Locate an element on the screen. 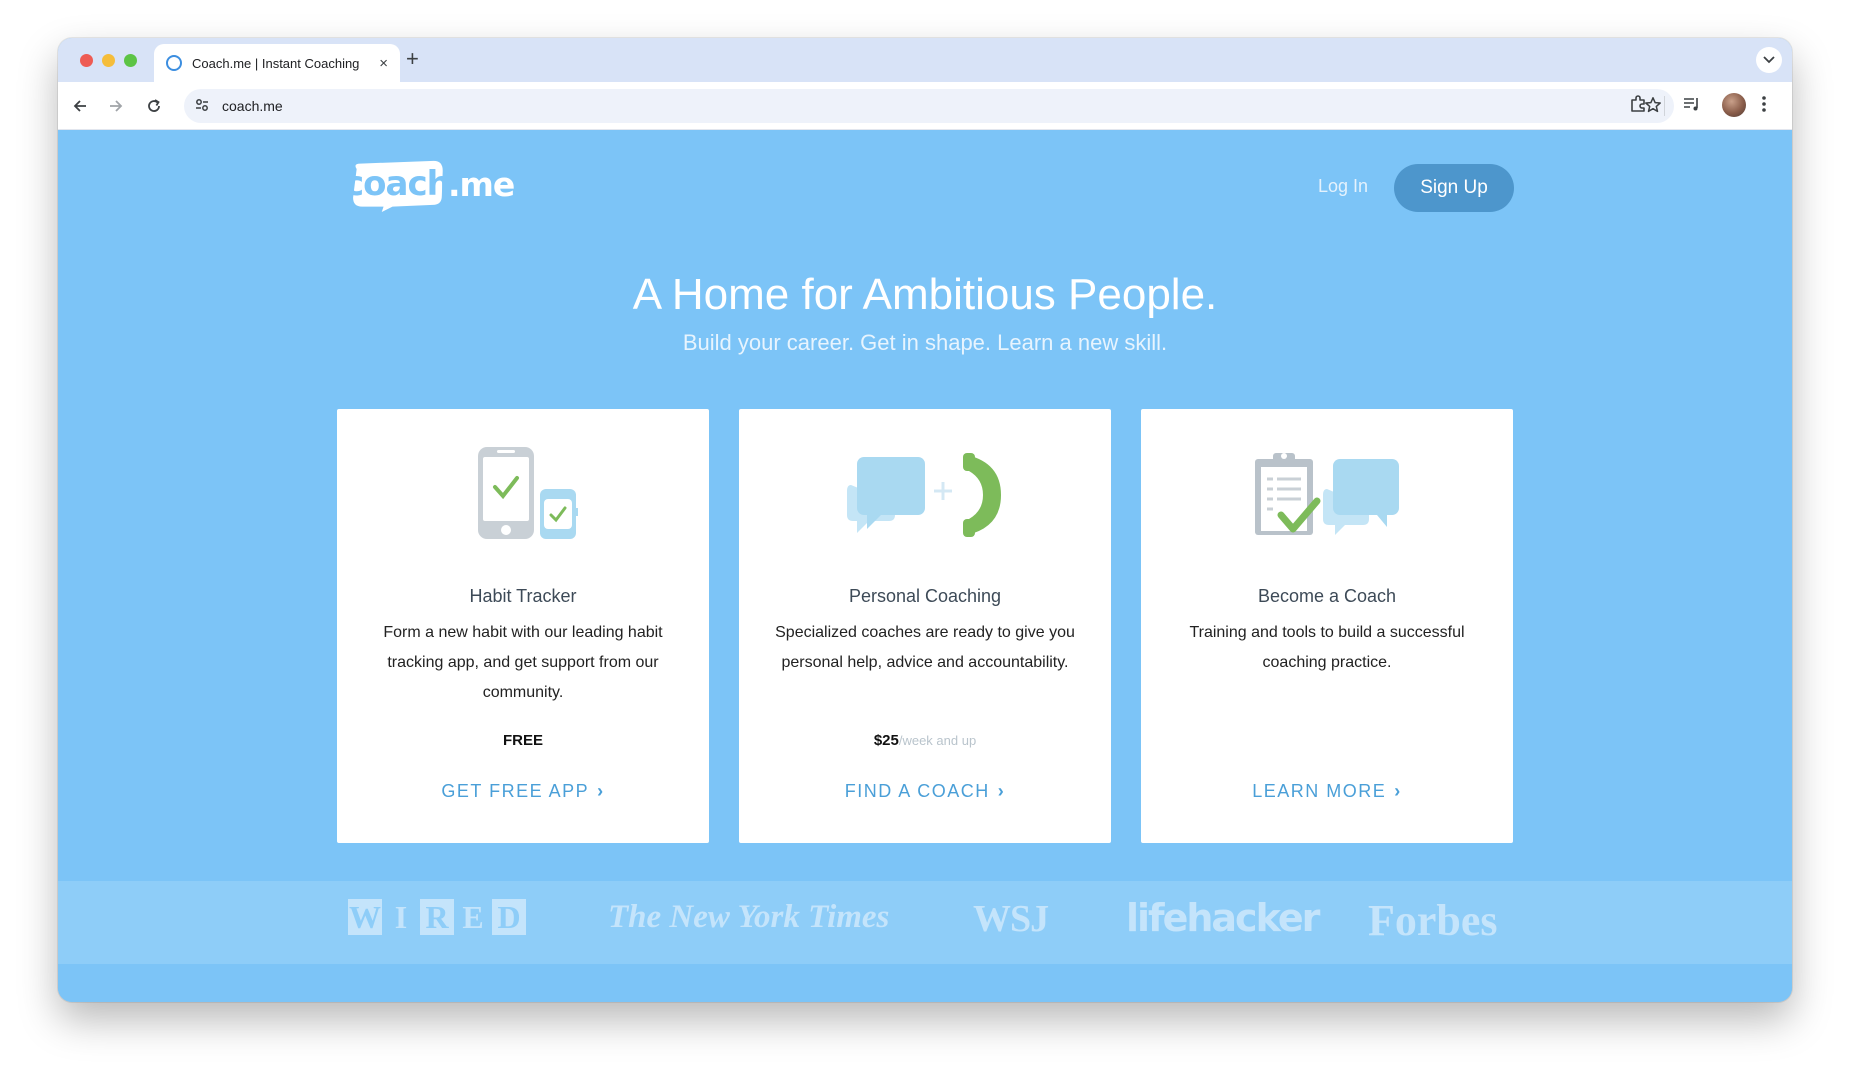 The image size is (1850, 1080). url-text: coach.me is located at coordinates (252, 106).